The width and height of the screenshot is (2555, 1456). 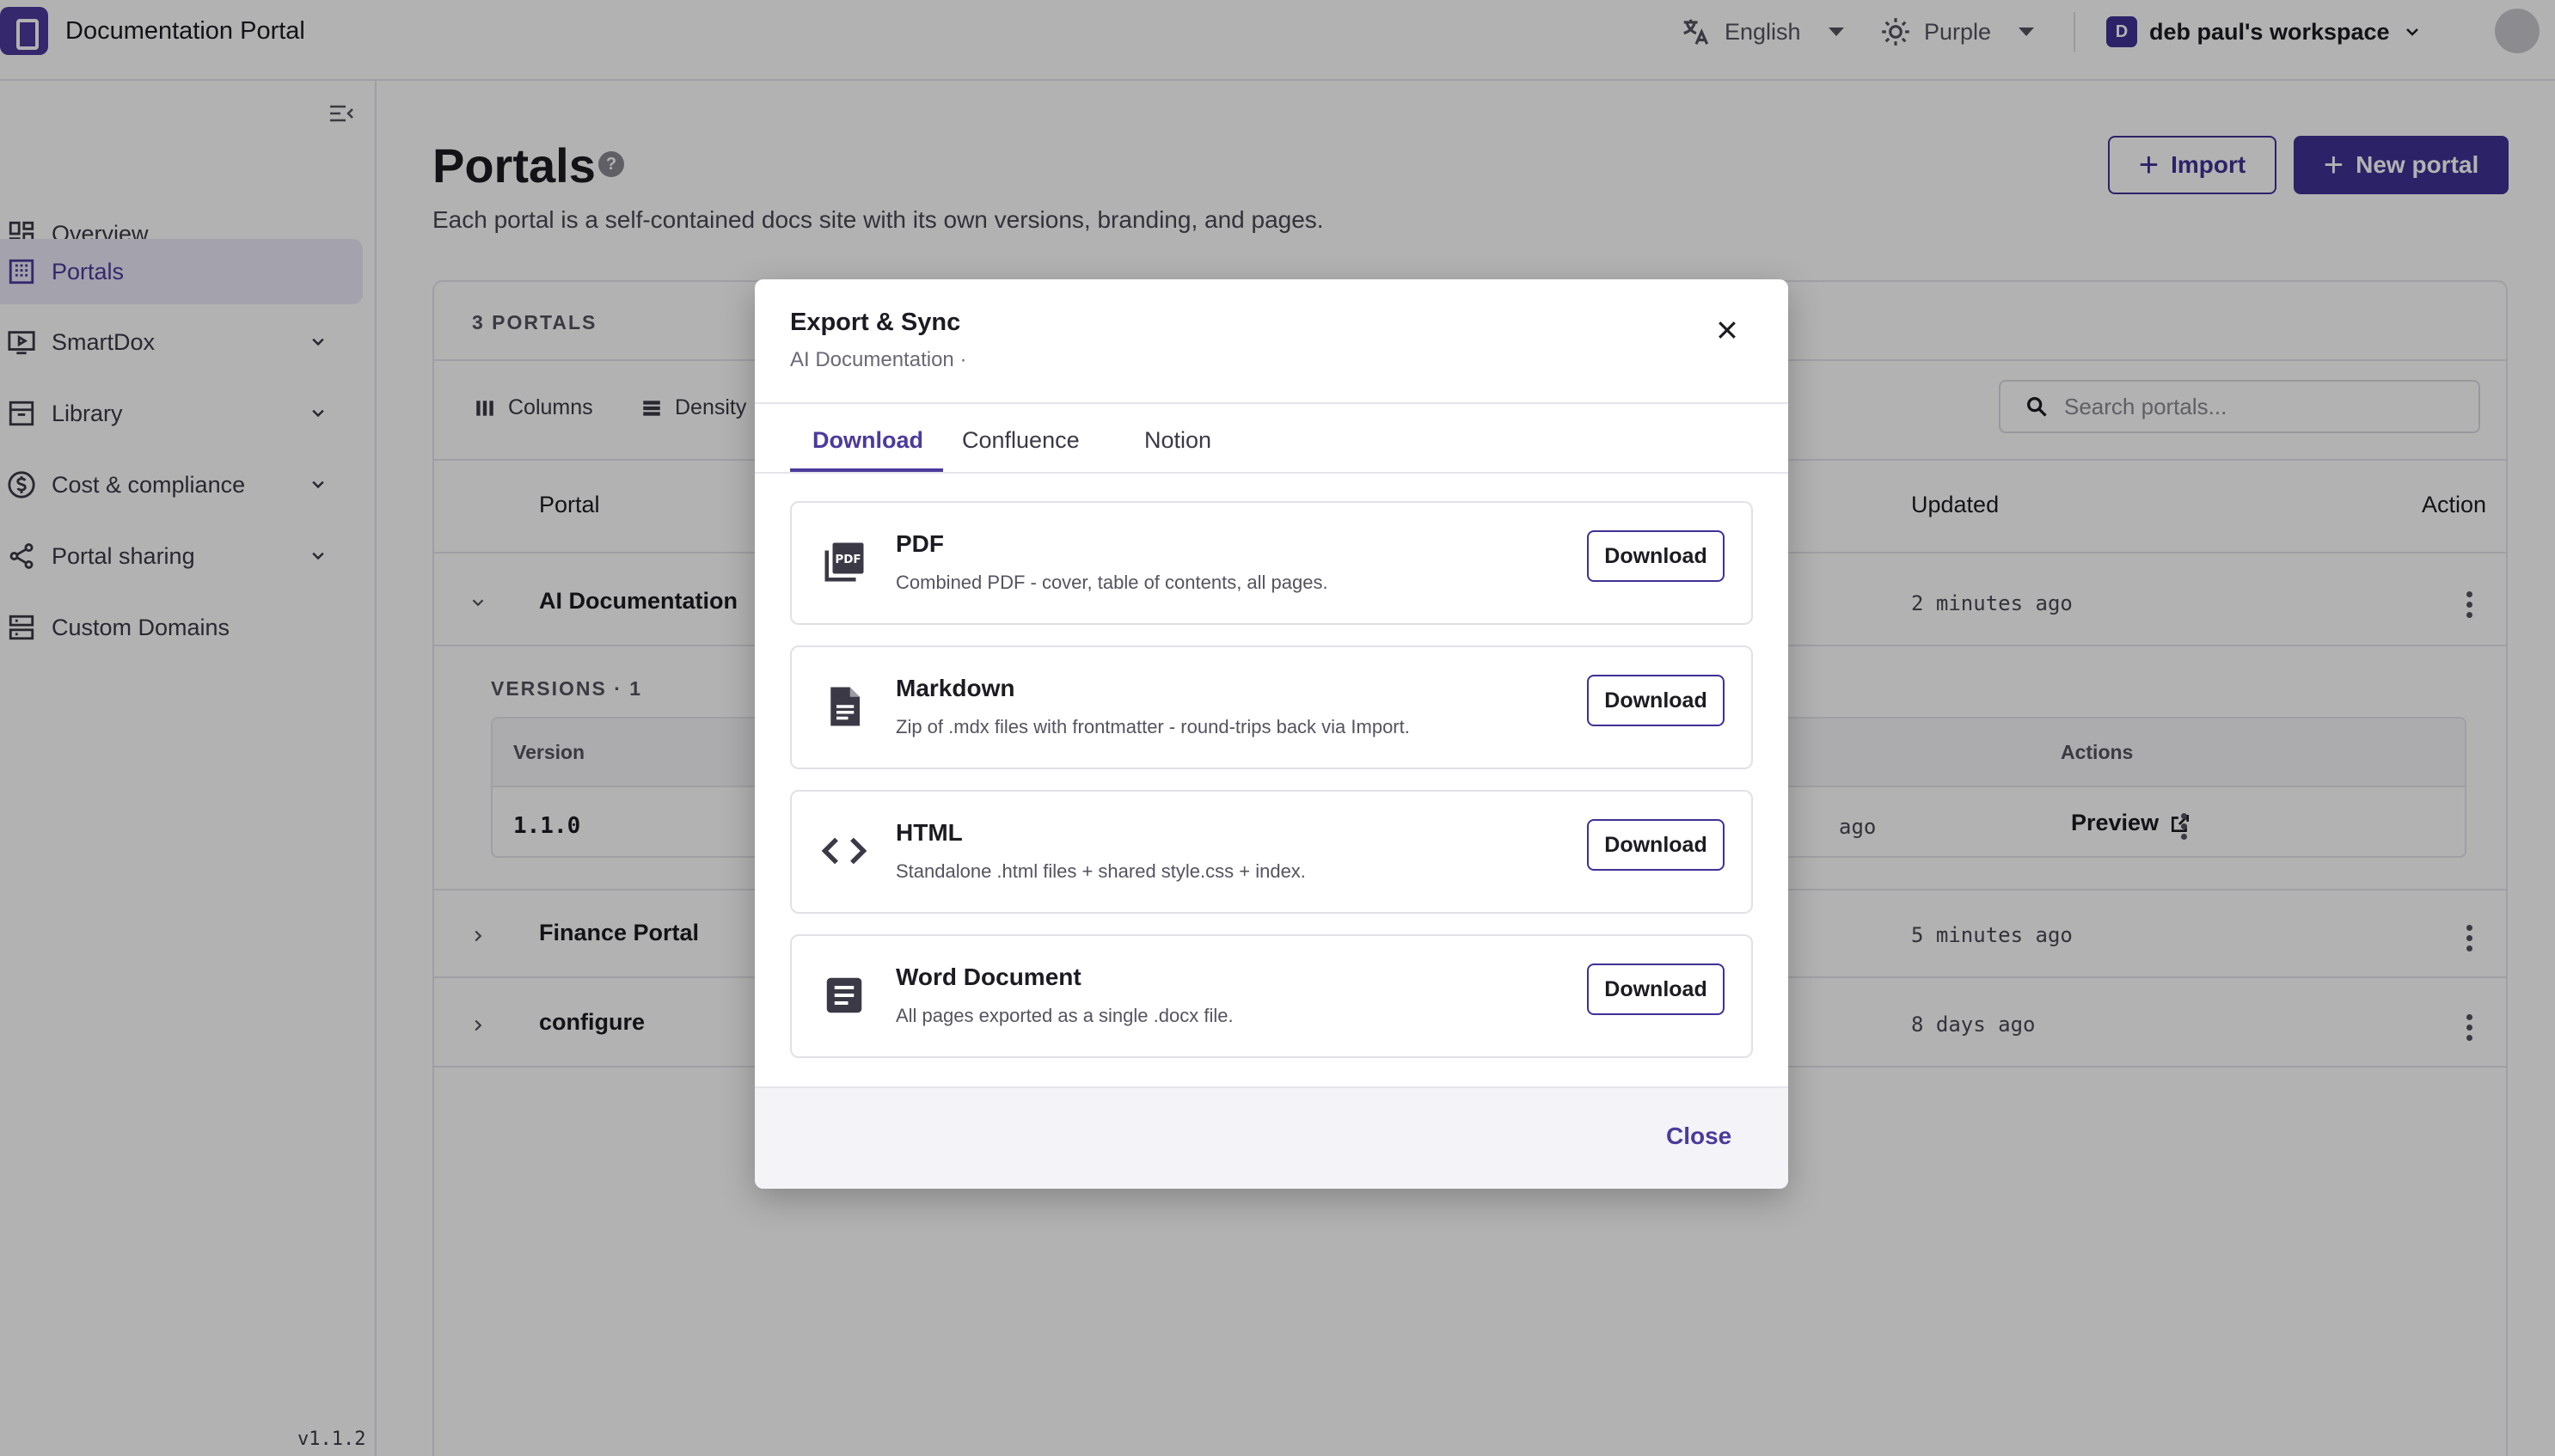 I want to click on tab-notion: Notion, so click(x=1177, y=441).